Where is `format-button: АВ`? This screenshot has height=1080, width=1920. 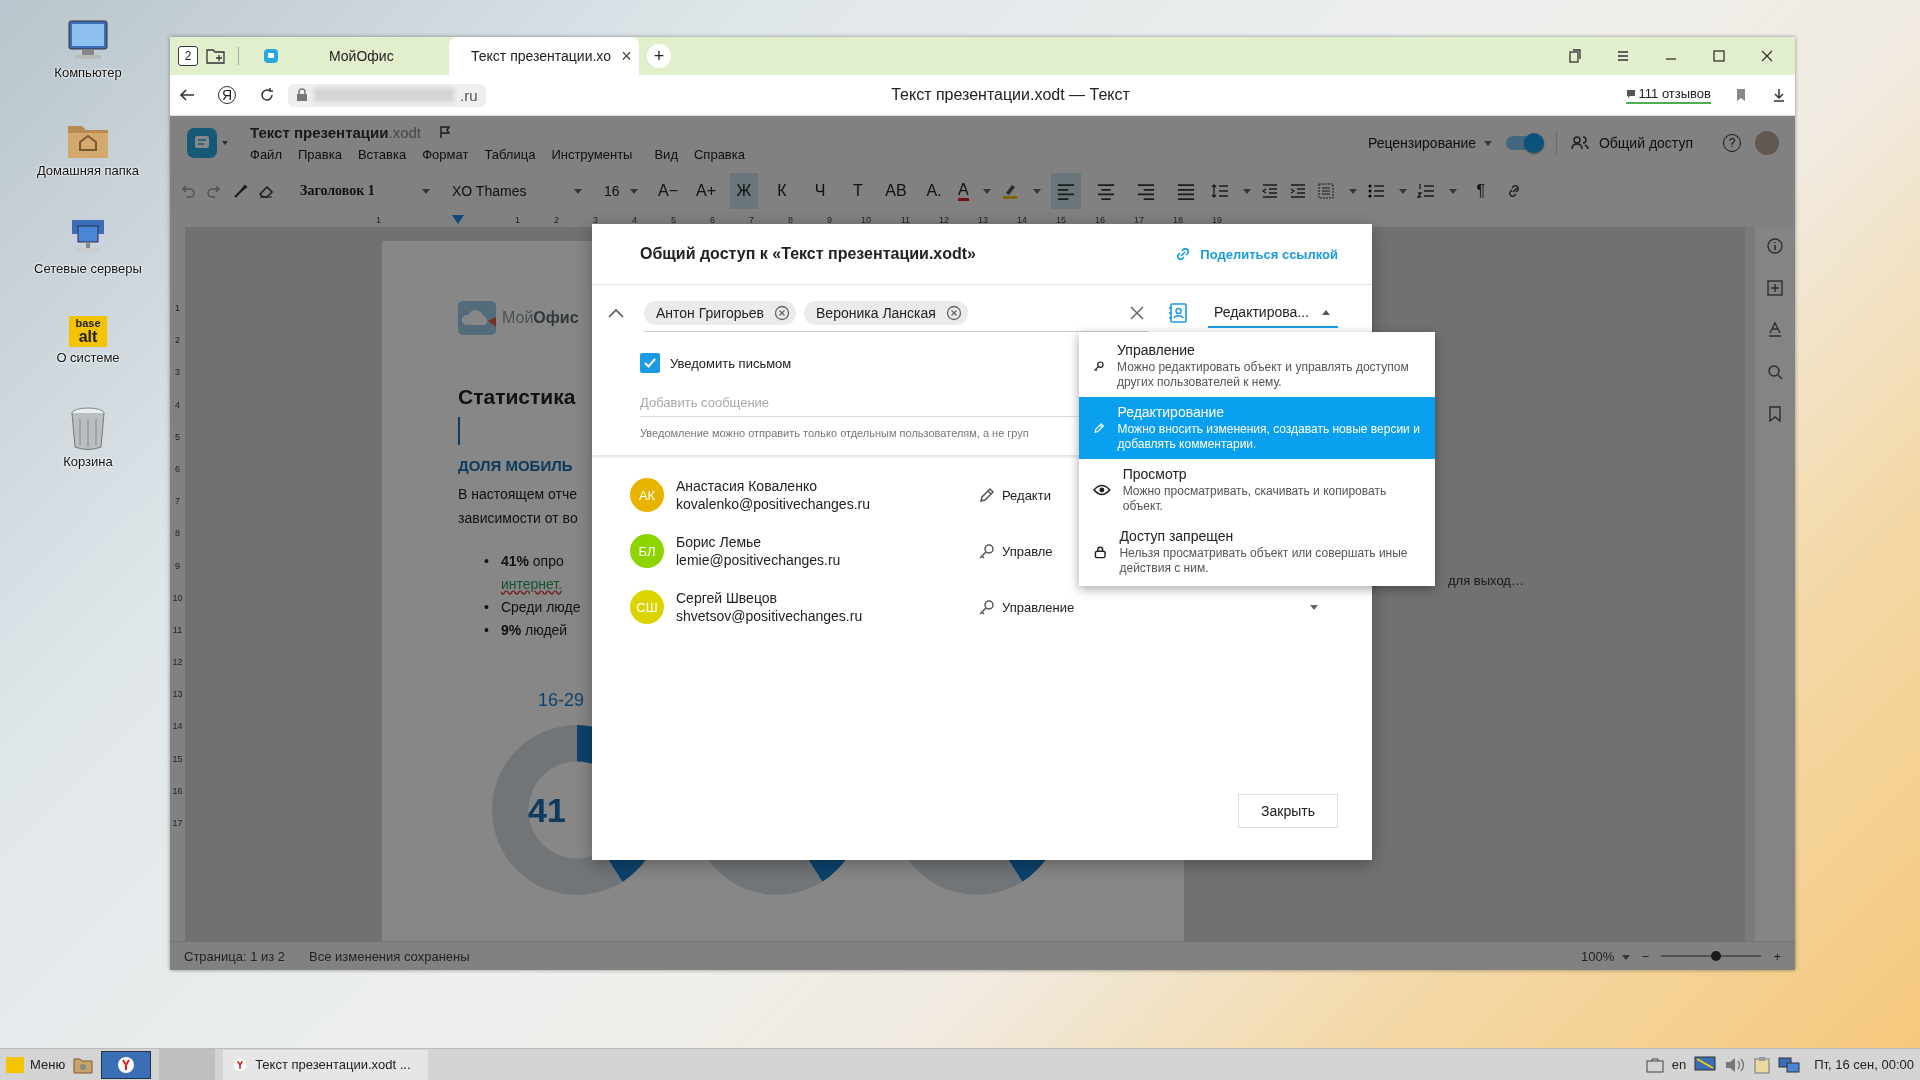 format-button: АВ is located at coordinates (896, 191).